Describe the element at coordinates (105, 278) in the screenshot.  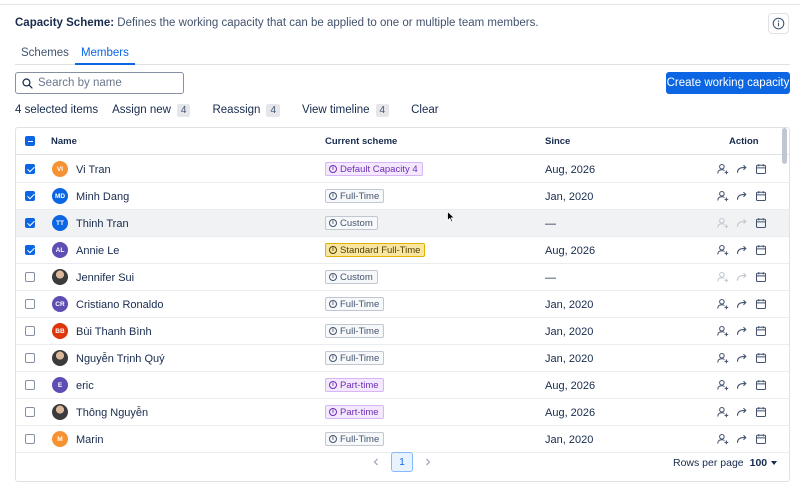
I see `member-name: Jennifer Sui` at that location.